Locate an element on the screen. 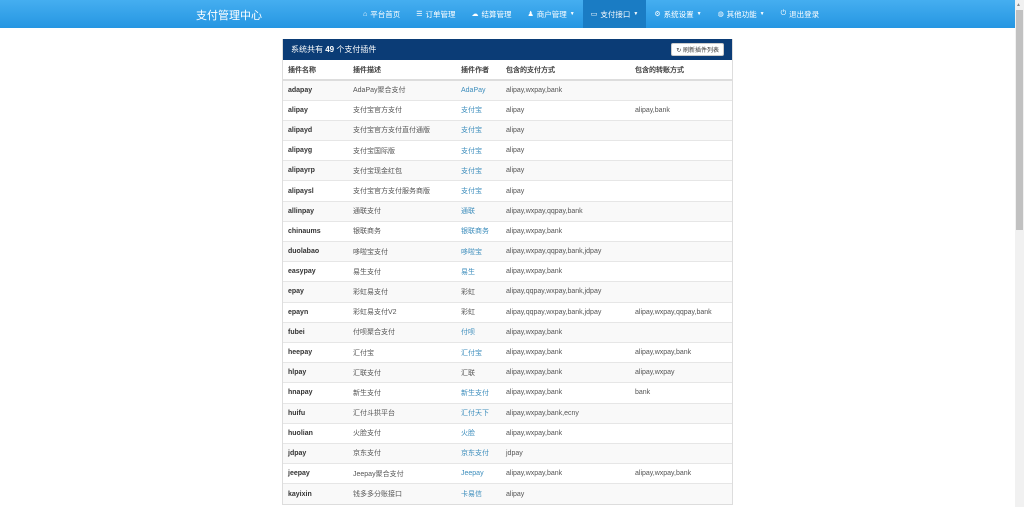 The width and height of the screenshot is (1024, 507). plugin-name: huolian is located at coordinates (315, 433).